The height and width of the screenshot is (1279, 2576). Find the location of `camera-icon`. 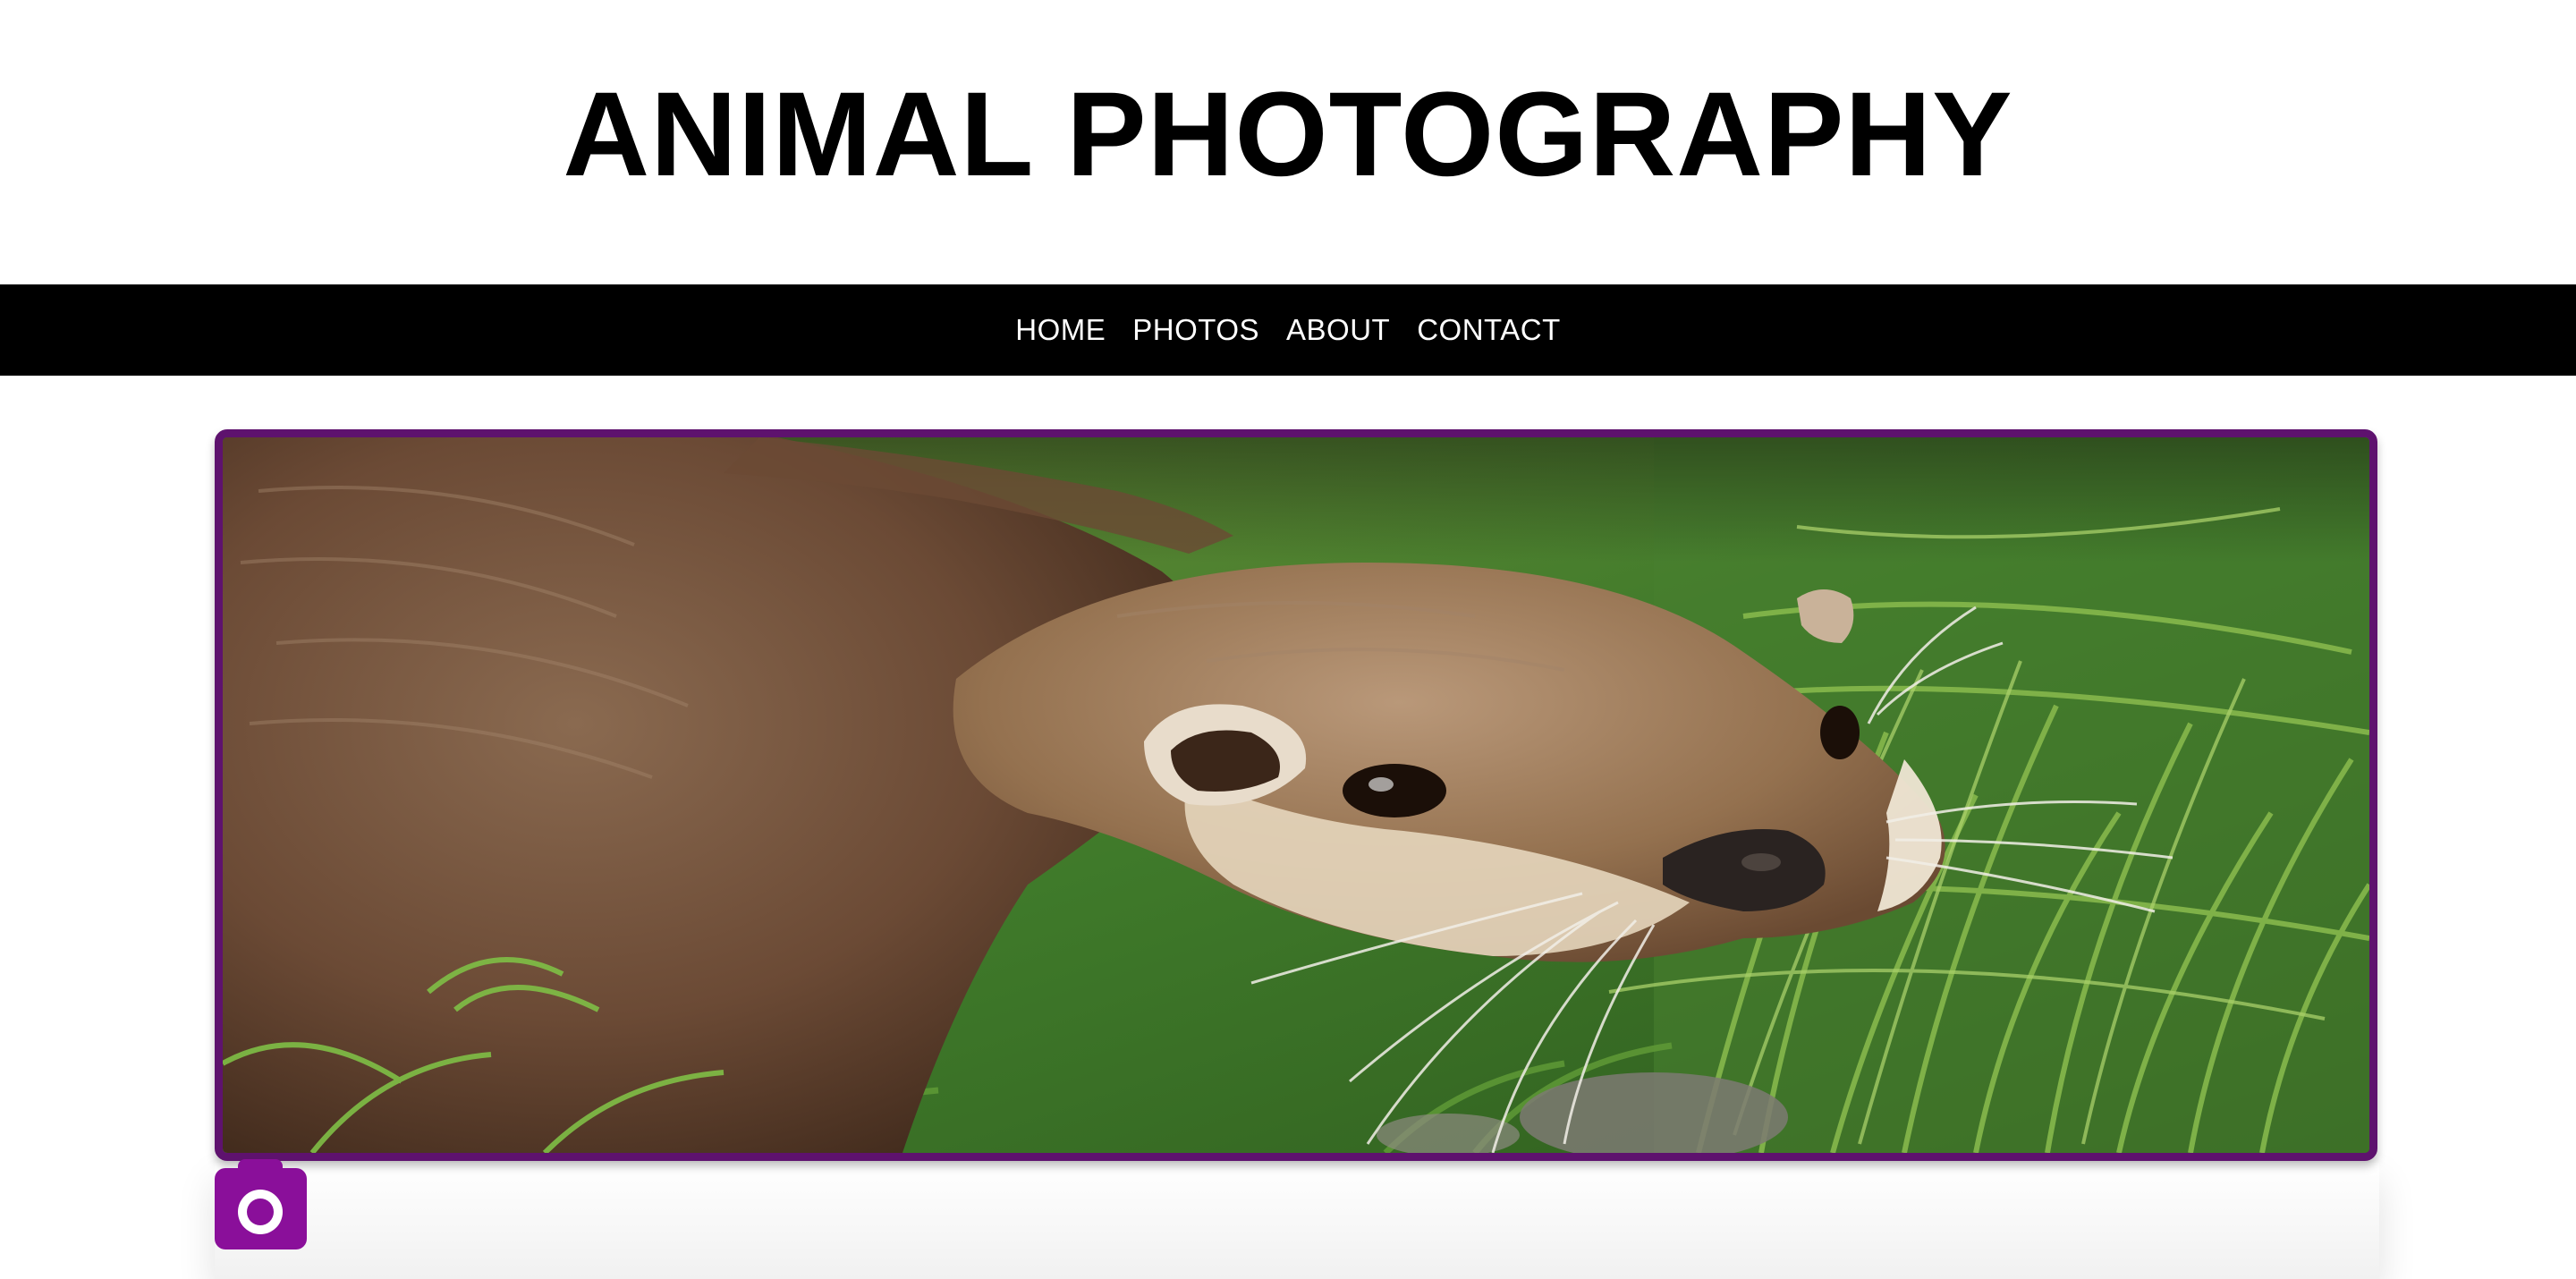

camera-icon is located at coordinates (260, 1212).